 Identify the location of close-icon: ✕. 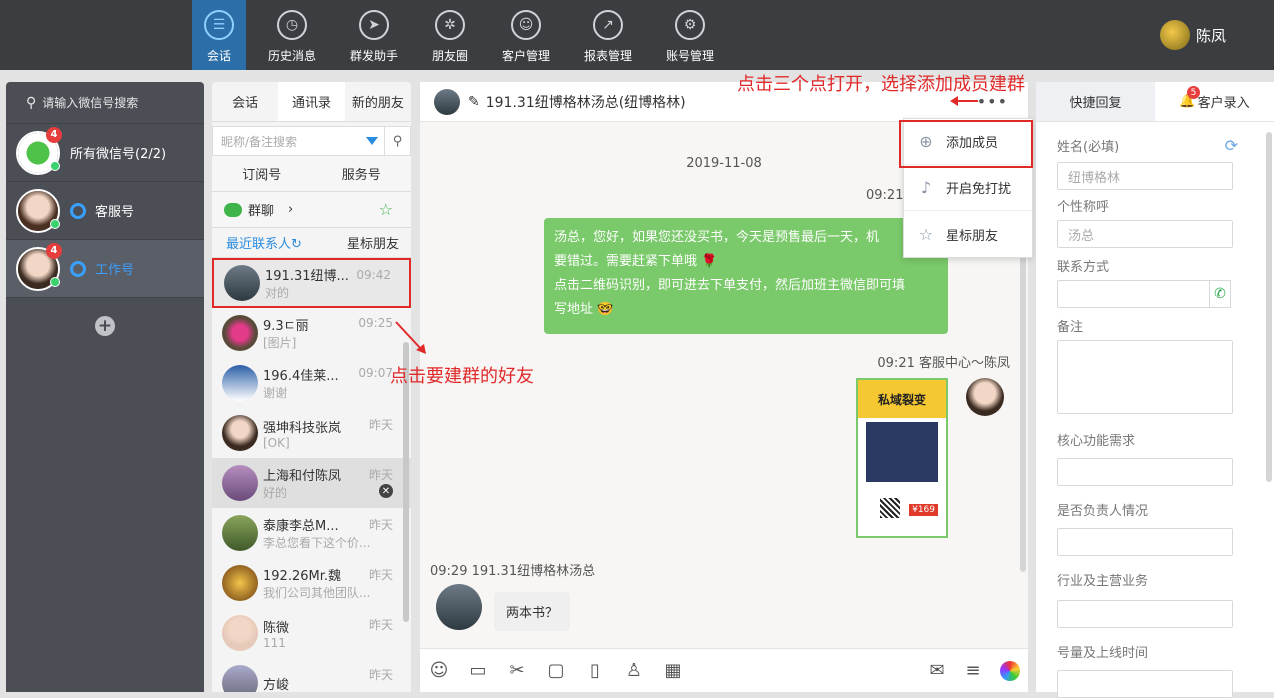
(386, 491).